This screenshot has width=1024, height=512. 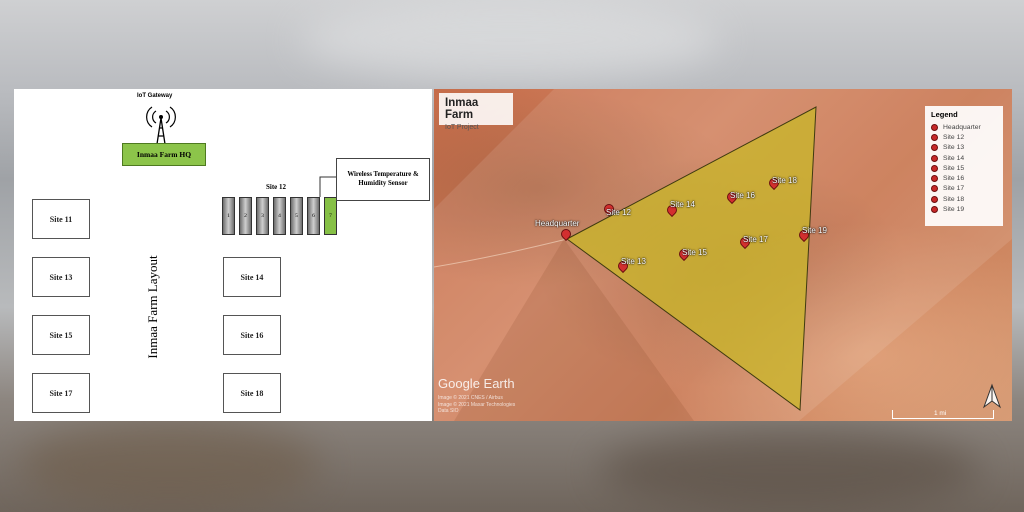 What do you see at coordinates (161, 125) in the screenshot?
I see `antenna-icon` at bounding box center [161, 125].